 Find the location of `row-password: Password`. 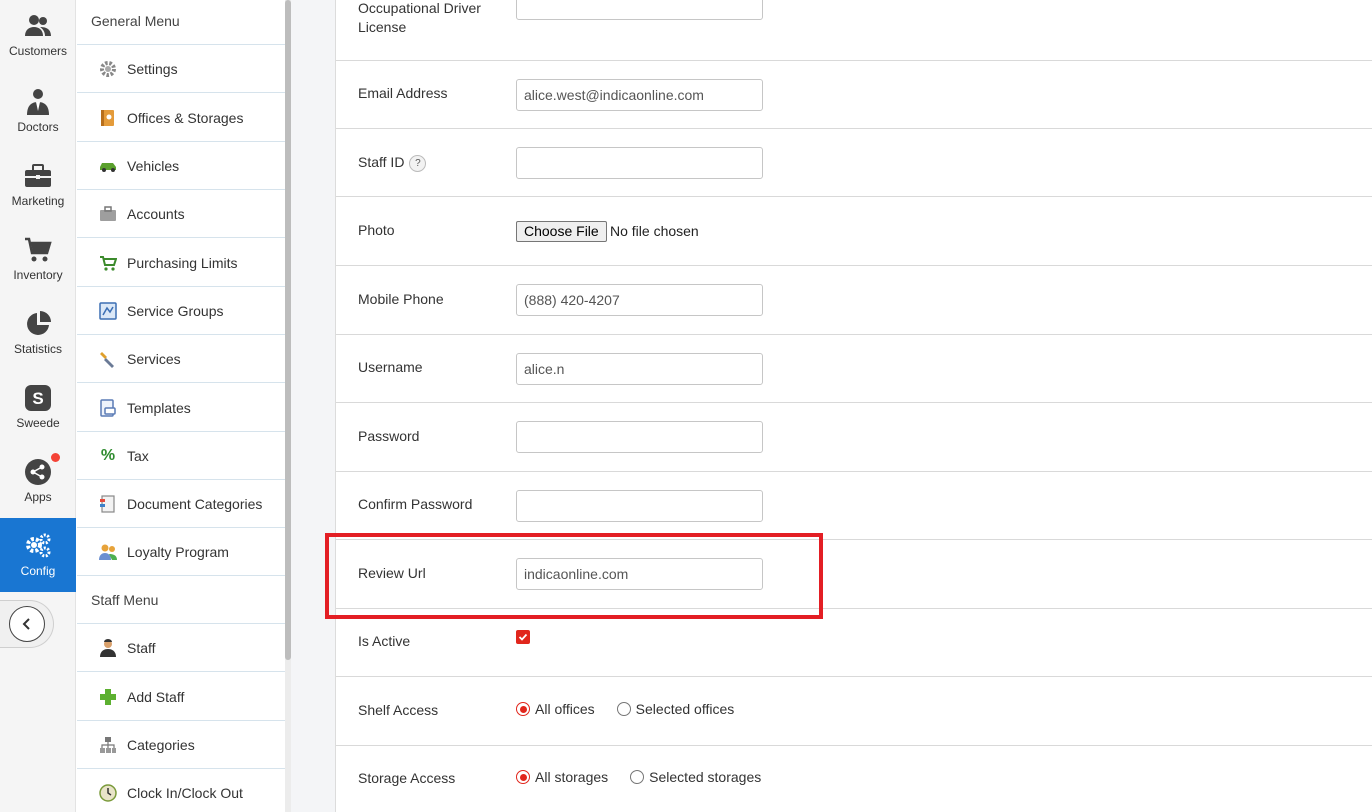

row-password: Password is located at coordinates (854, 437).